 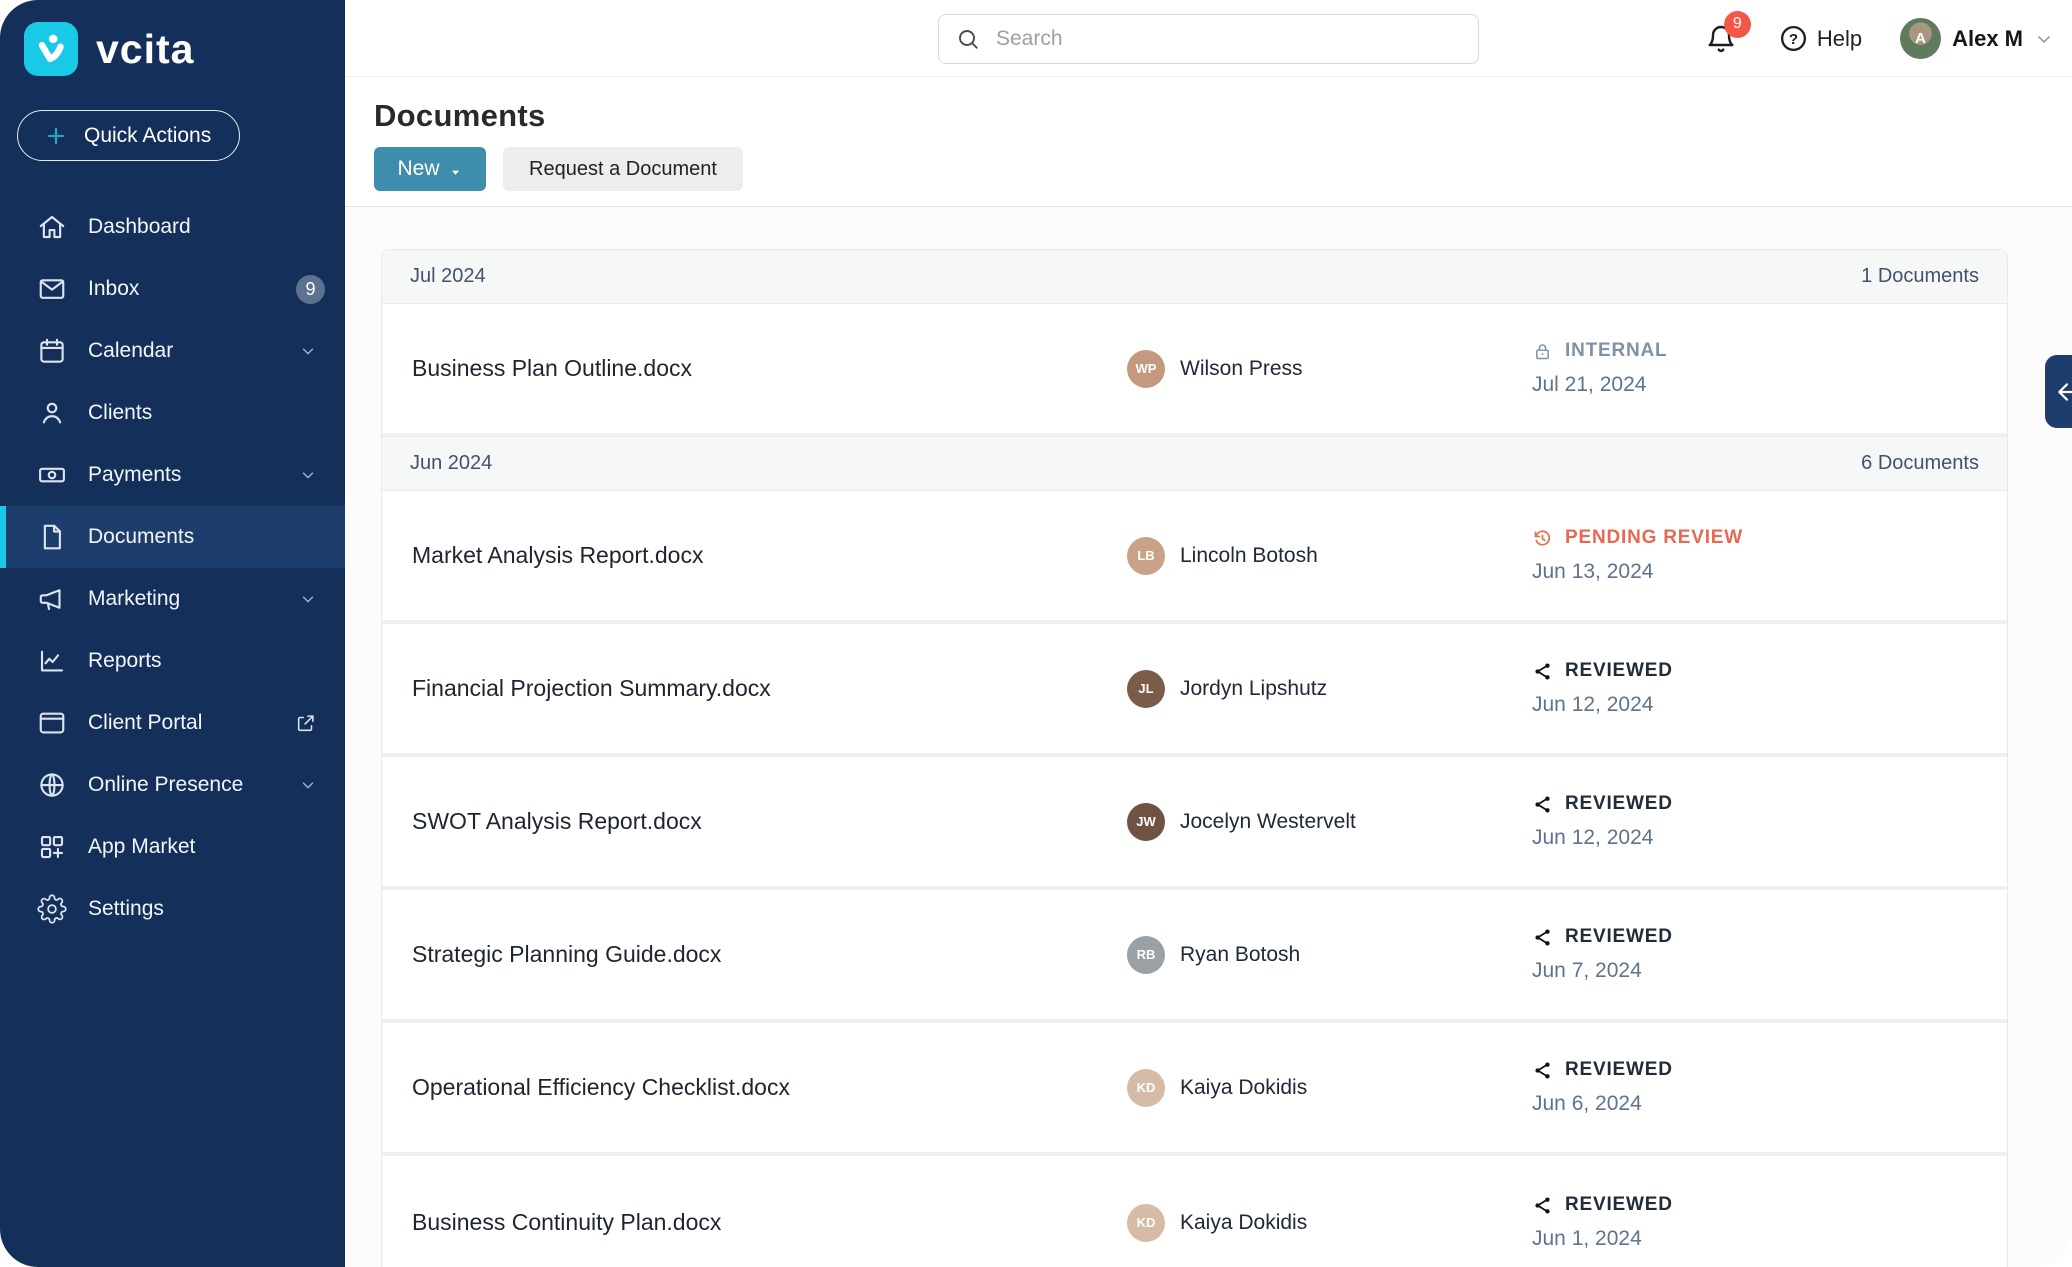 What do you see at coordinates (1146, 821) in the screenshot?
I see `owner-avatar: JW` at bounding box center [1146, 821].